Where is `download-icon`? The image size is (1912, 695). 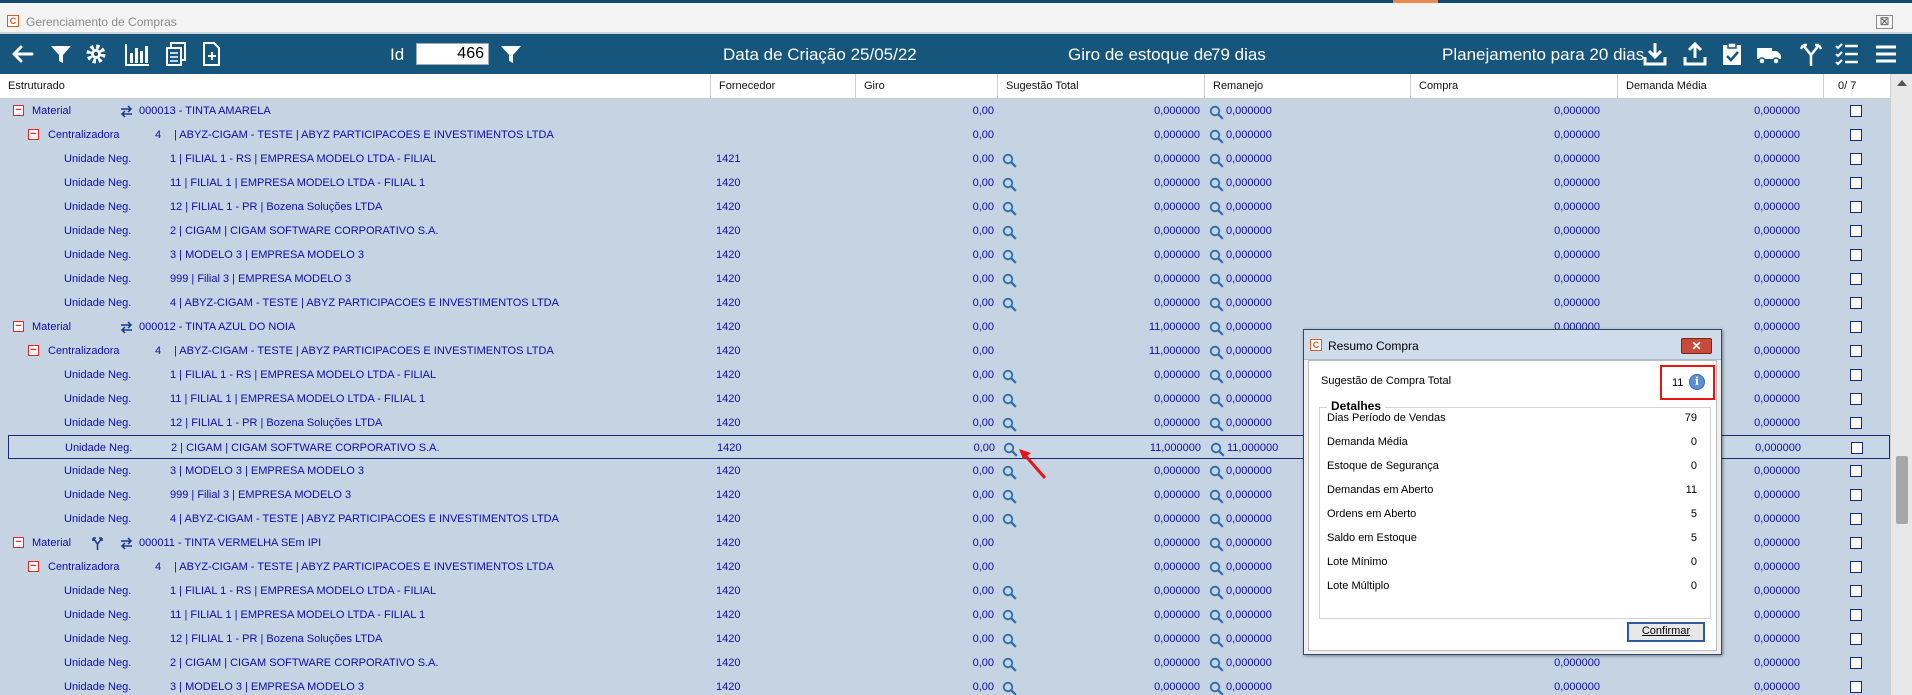
download-icon is located at coordinates (1655, 54).